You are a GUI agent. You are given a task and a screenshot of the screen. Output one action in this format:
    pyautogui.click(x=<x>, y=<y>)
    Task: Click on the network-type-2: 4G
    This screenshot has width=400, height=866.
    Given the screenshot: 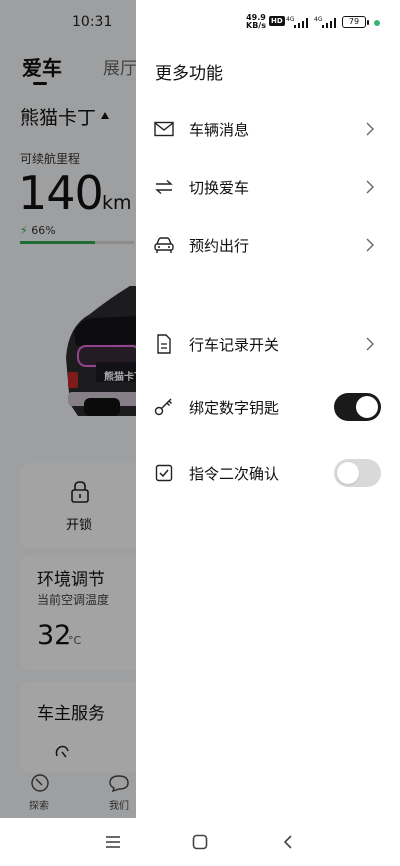 What is the action you would take?
    pyautogui.click(x=318, y=19)
    